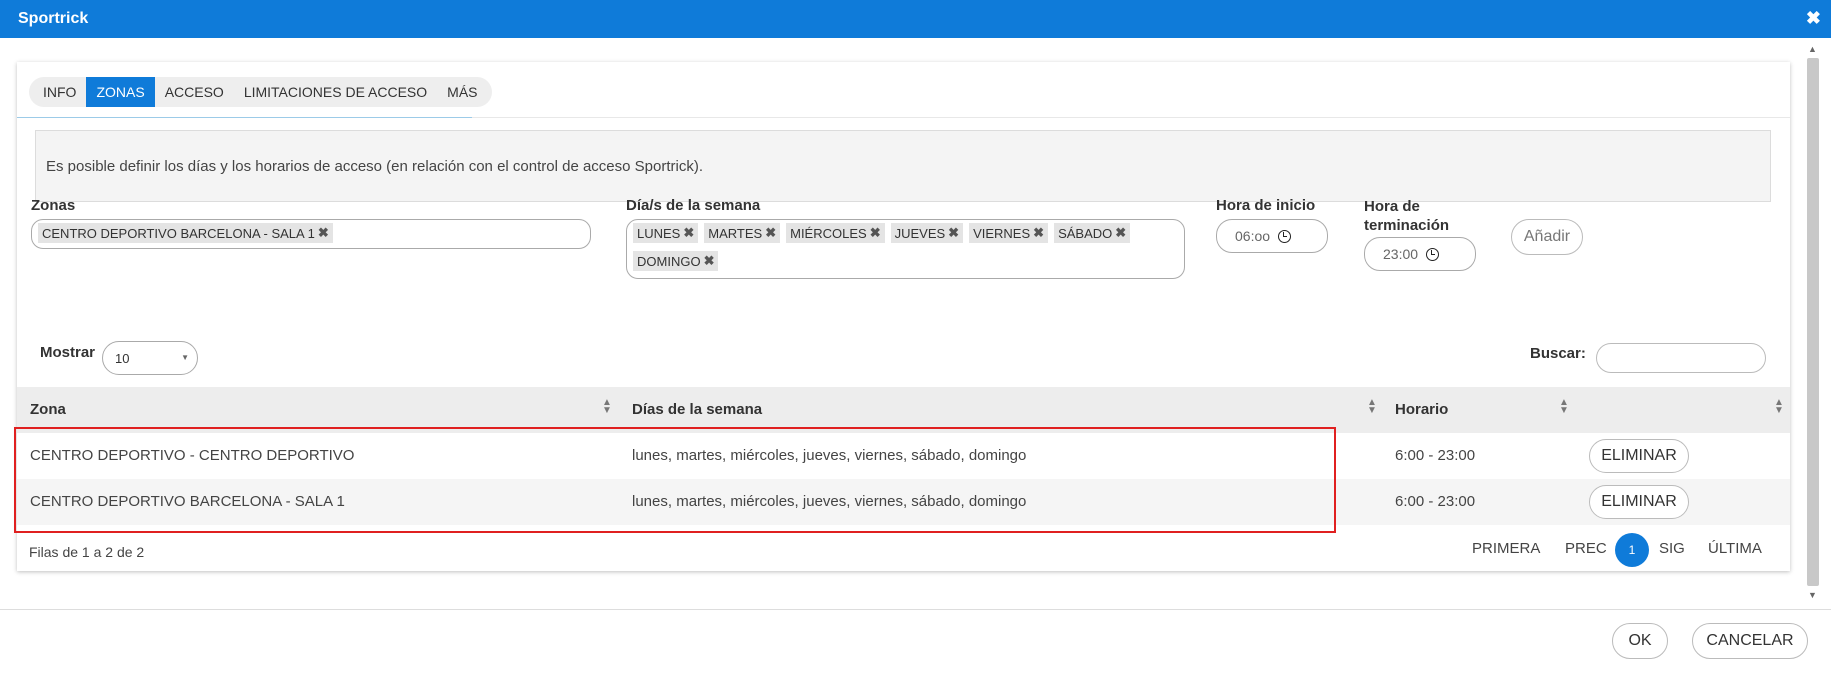 The width and height of the screenshot is (1831, 680). What do you see at coordinates (187, 501) in the screenshot?
I see `cell-zona: CENTRO DEPORTIVO BARCELONA - SALA 1` at bounding box center [187, 501].